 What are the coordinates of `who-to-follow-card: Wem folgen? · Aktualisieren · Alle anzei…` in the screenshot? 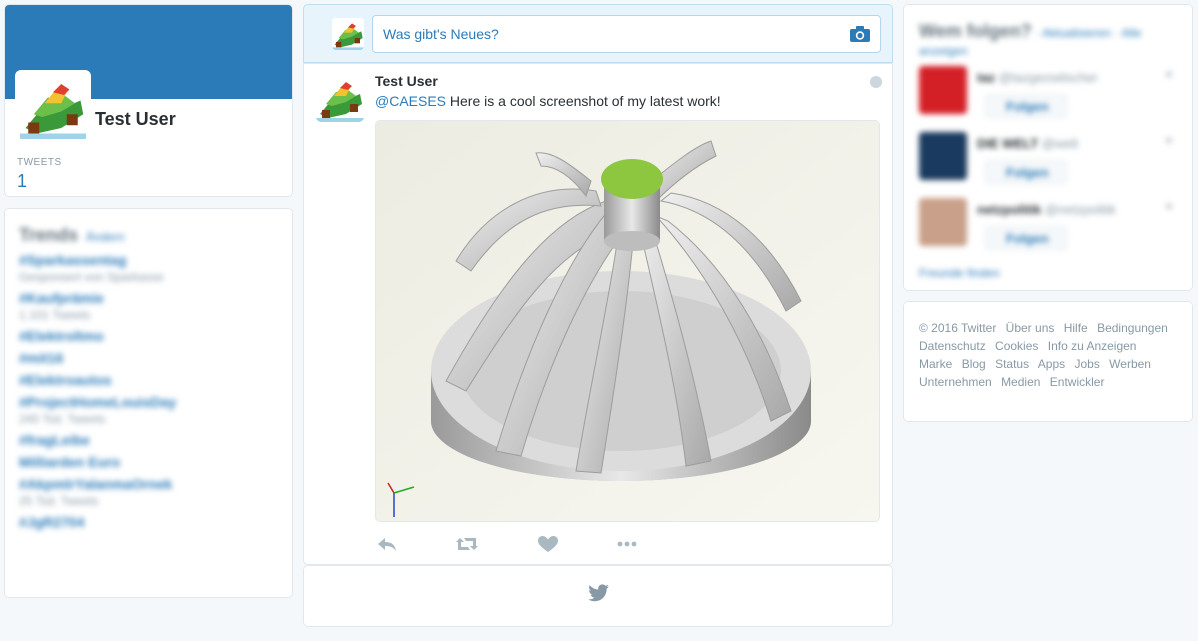 It's located at (1048, 147).